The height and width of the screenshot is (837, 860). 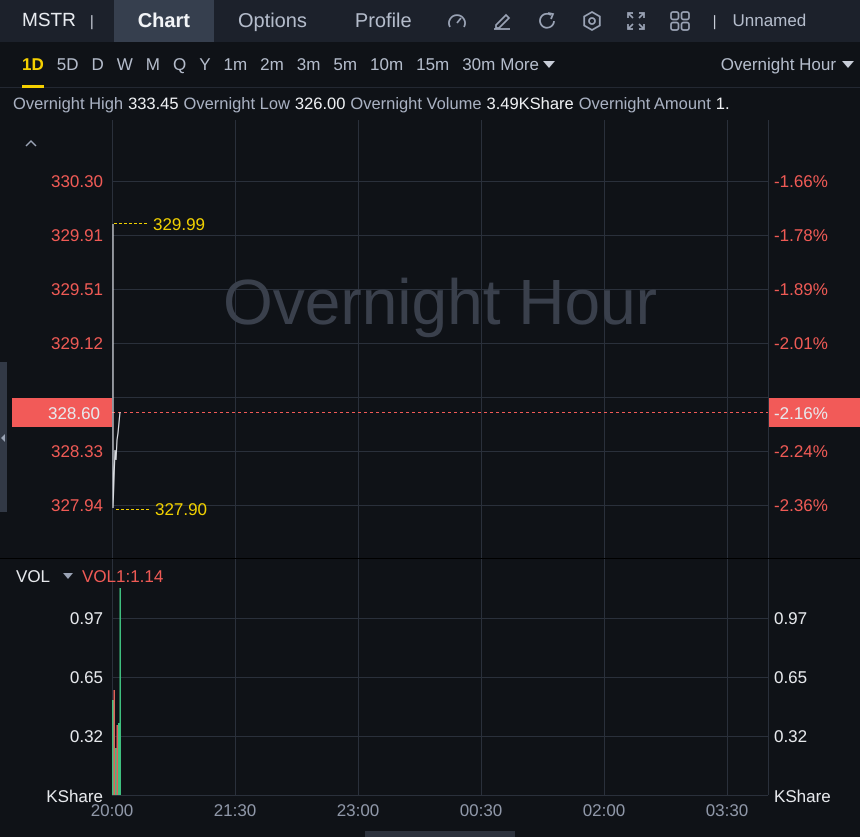 I want to click on grid-icon, so click(x=679, y=21).